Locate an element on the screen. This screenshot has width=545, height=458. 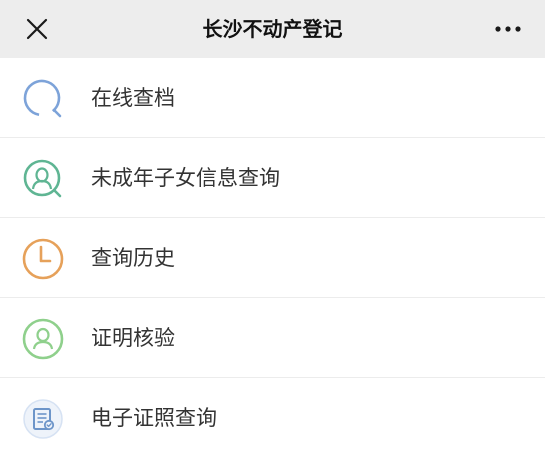
document-icon is located at coordinates (43, 419).